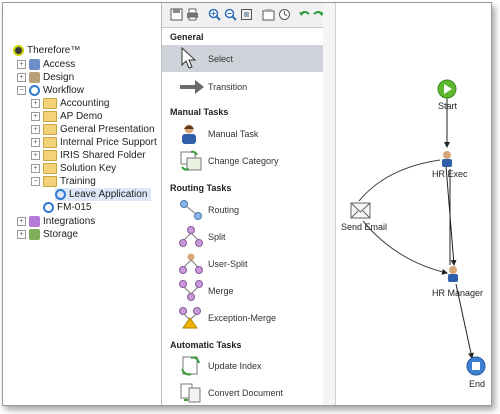 The image size is (500, 414). I want to click on tree-root: Therefore™, so click(46, 50).